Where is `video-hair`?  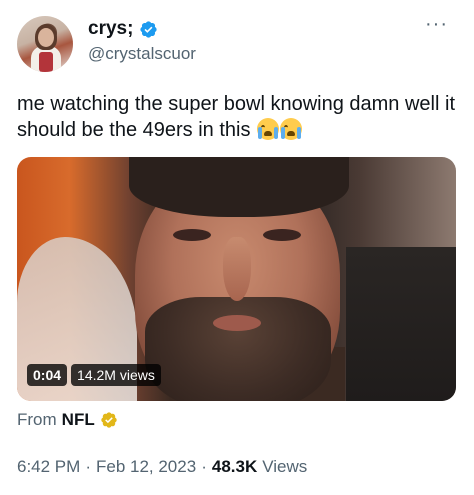 video-hair is located at coordinates (239, 187).